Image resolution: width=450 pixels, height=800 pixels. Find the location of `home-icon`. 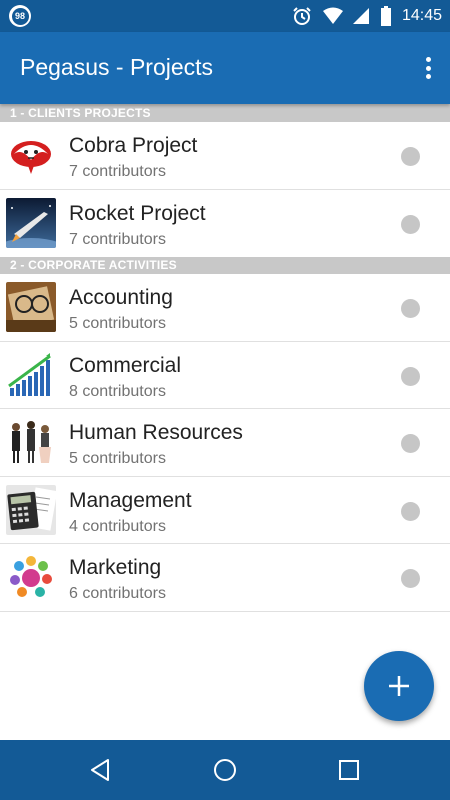

home-icon is located at coordinates (225, 770).